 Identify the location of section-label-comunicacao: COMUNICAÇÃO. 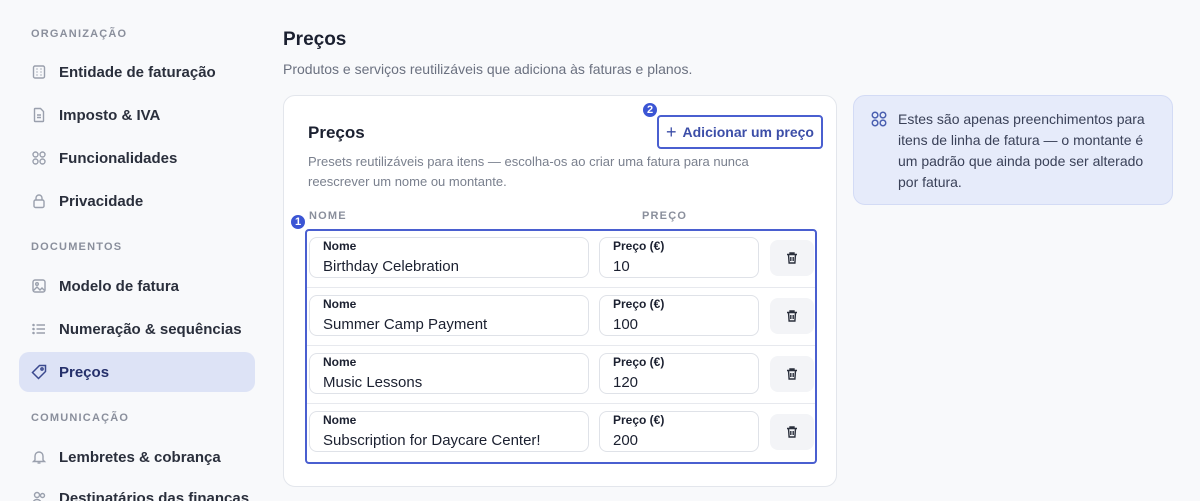
(80, 418).